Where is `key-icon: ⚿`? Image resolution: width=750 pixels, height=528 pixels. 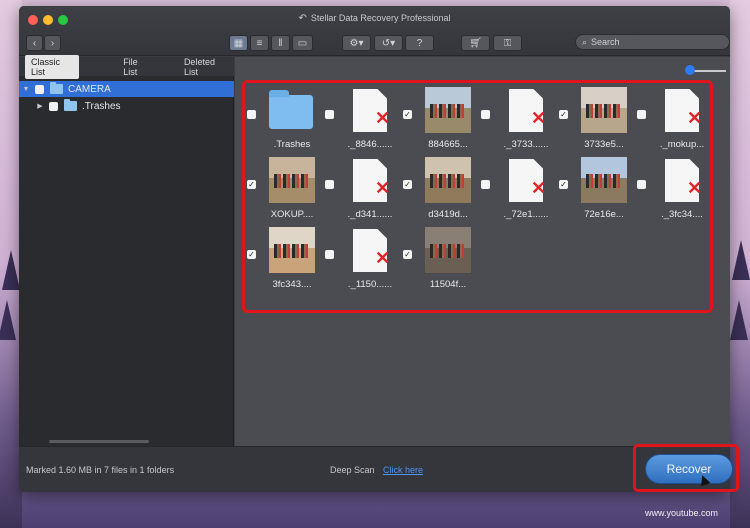 key-icon: ⚿ is located at coordinates (507, 43).